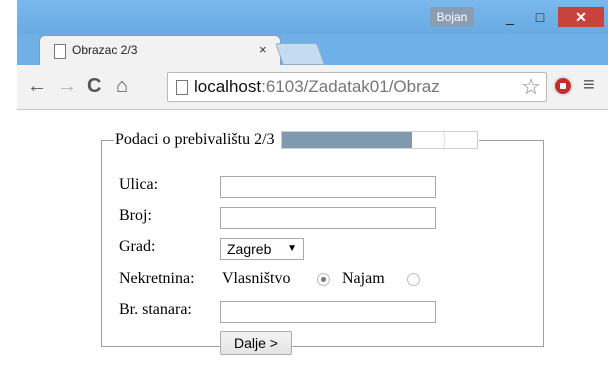 The width and height of the screenshot is (608, 371). Describe the element at coordinates (531, 87) in the screenshot. I see `bookmark-star-icon: ☆` at that location.